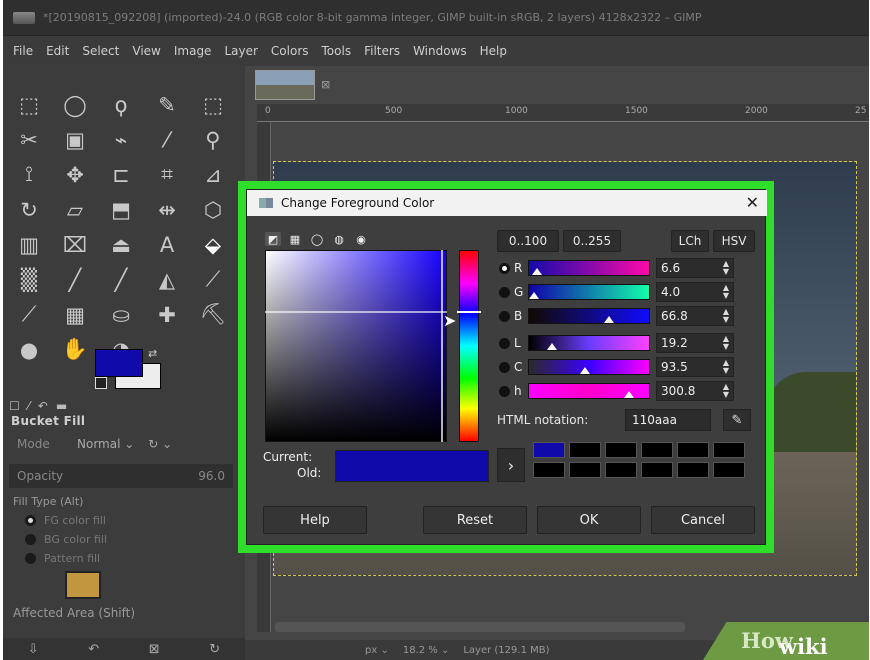 This screenshot has width=870, height=660. Describe the element at coordinates (121, 476) in the screenshot. I see `opacity-slider: Opacity 96.0` at that location.